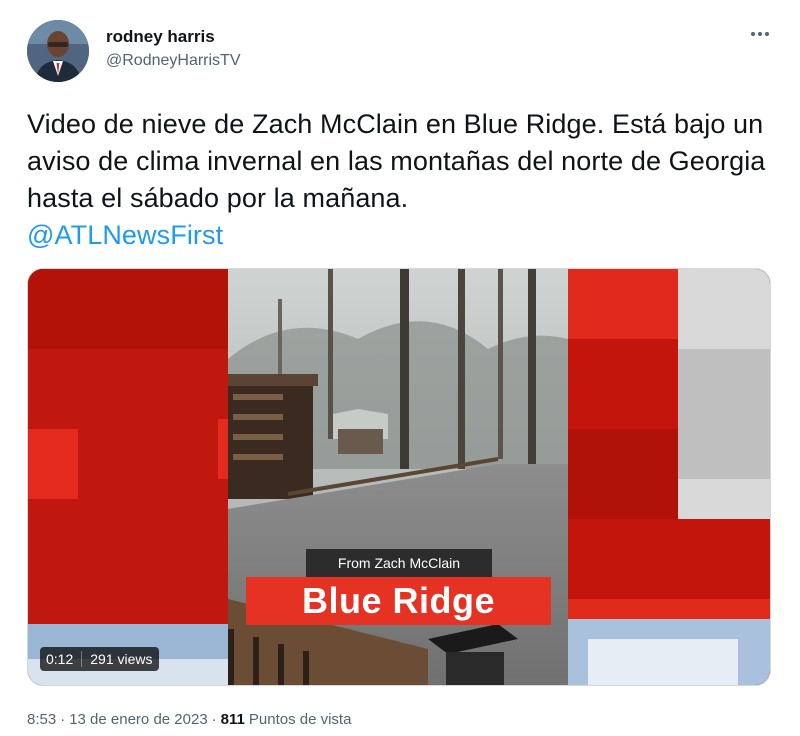 This screenshot has width=800, height=736. I want to click on video-views: 291 views, so click(121, 659).